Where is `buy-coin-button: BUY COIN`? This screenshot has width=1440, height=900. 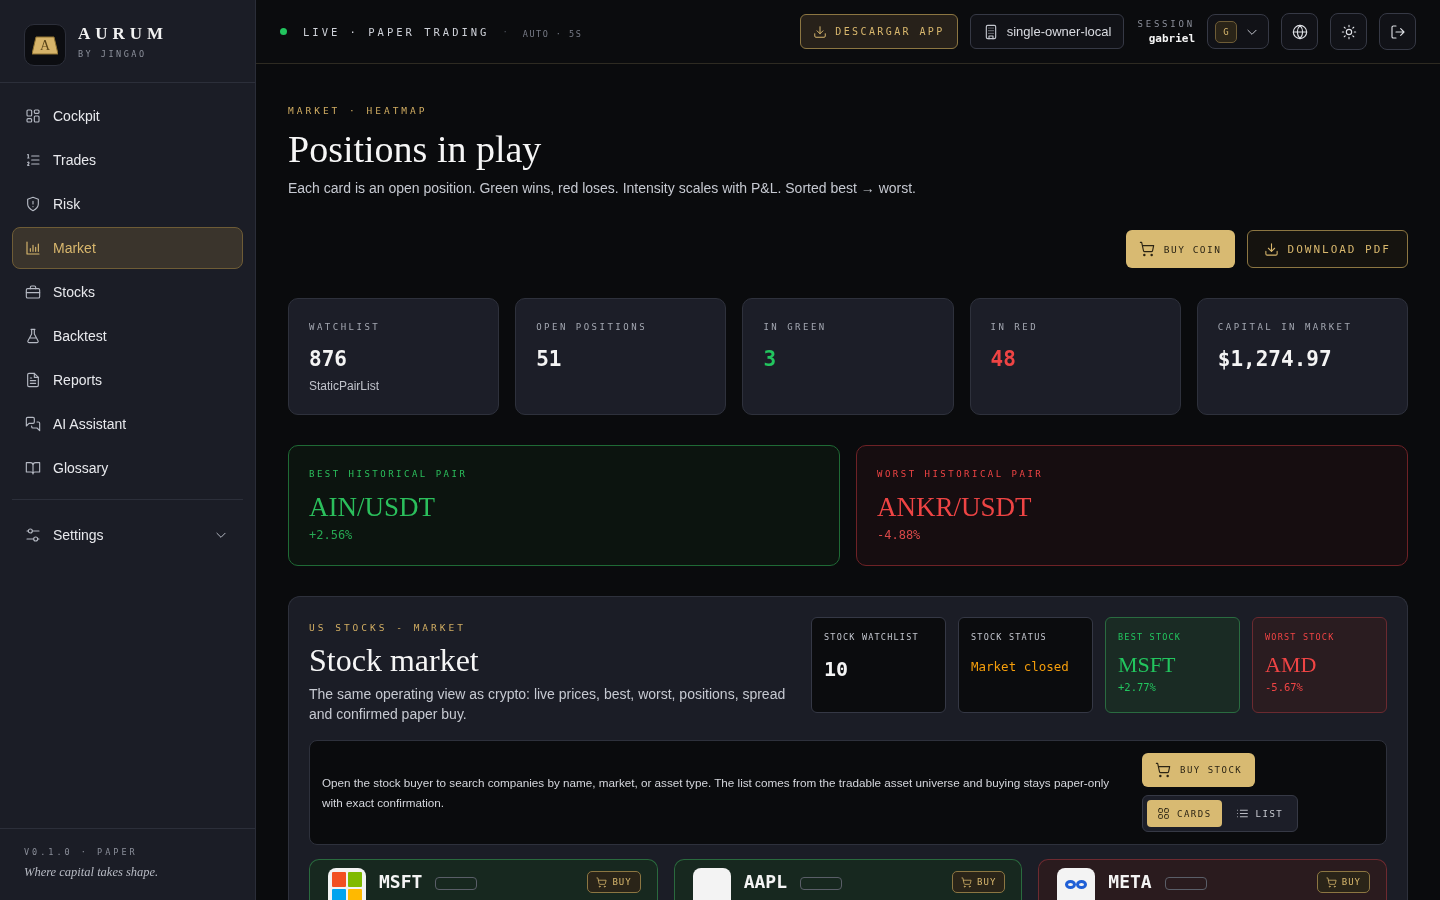
buy-coin-button: BUY COIN is located at coordinates (1180, 249).